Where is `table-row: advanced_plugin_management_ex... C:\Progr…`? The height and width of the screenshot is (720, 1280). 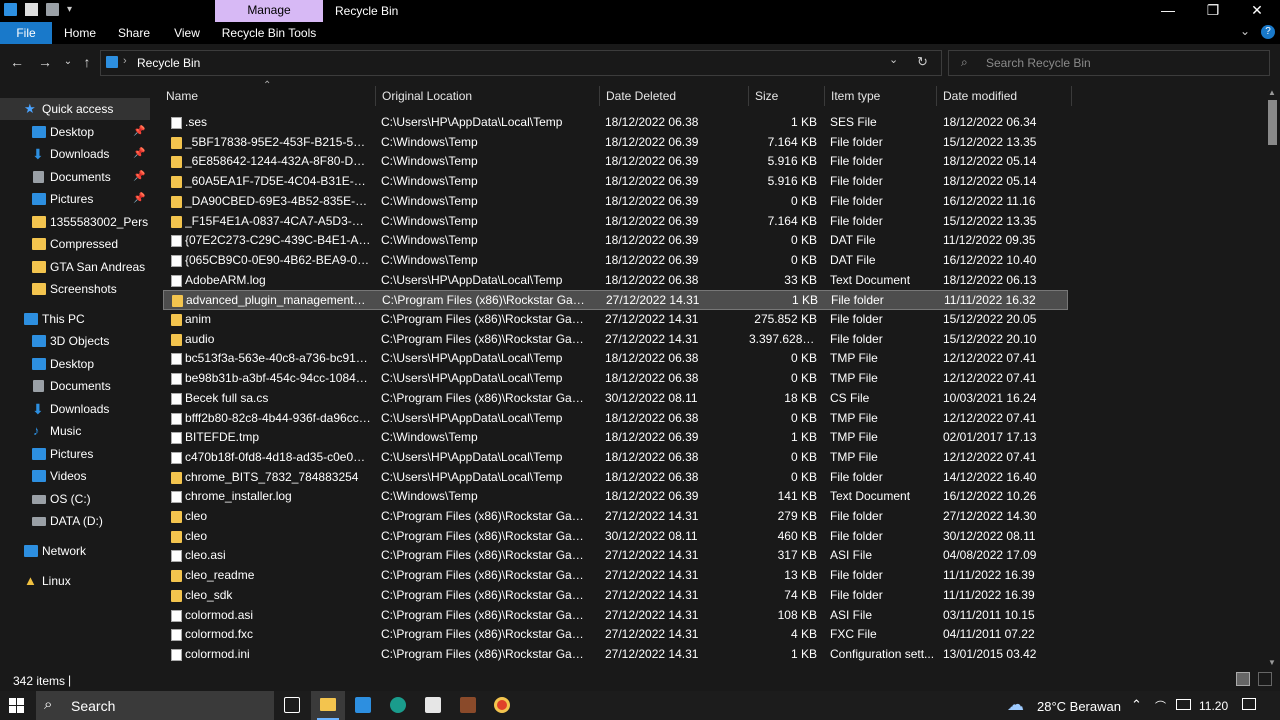 table-row: advanced_plugin_management_ex... C:\Progr… is located at coordinates (615, 300).